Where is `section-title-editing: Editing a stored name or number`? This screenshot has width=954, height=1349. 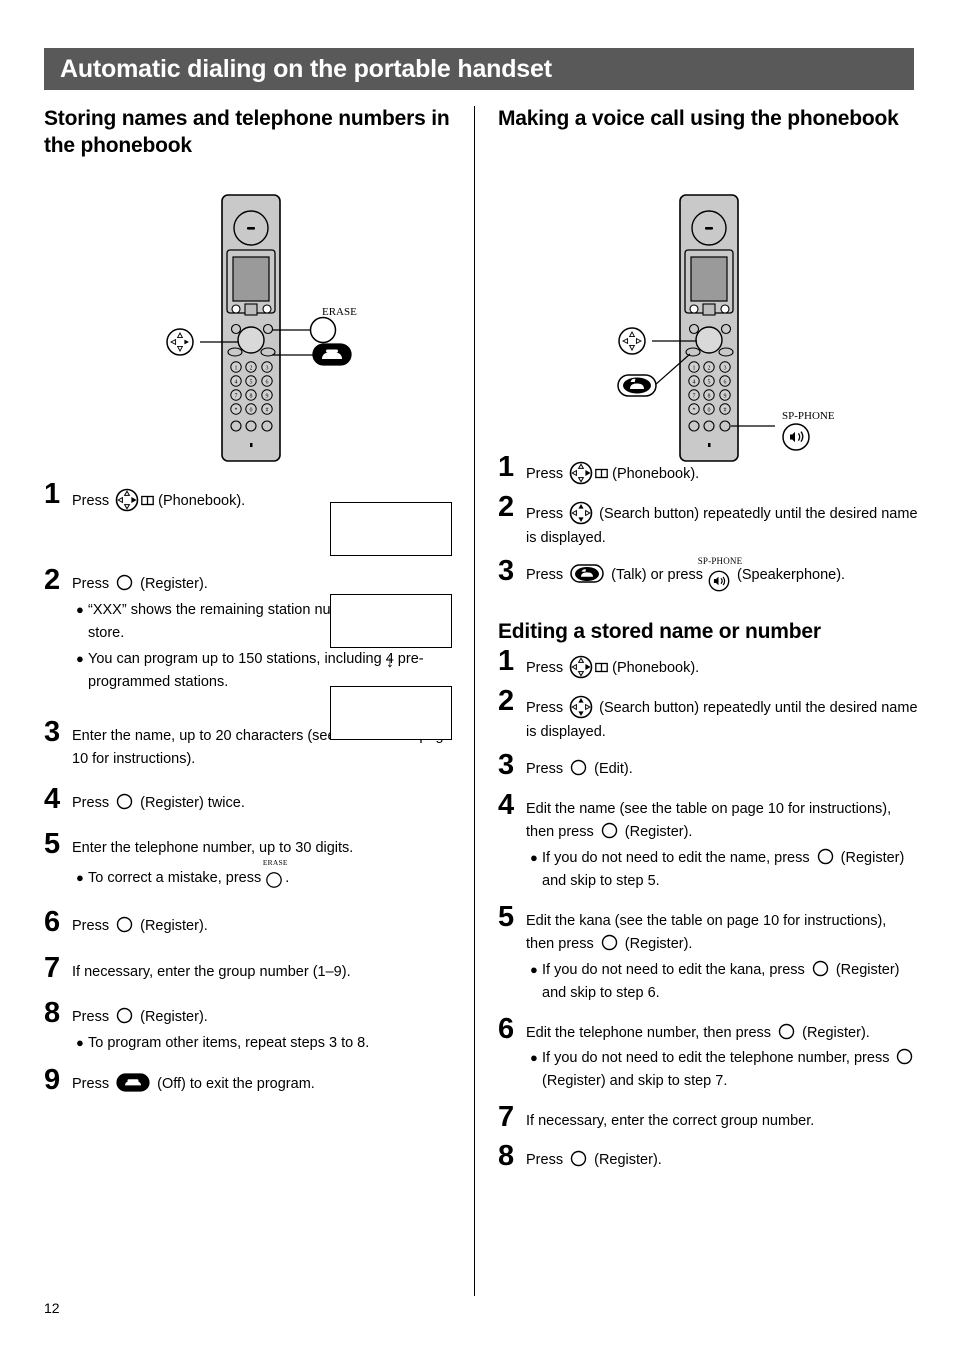 section-title-editing: Editing a stored name or number is located at coordinates (659, 631).